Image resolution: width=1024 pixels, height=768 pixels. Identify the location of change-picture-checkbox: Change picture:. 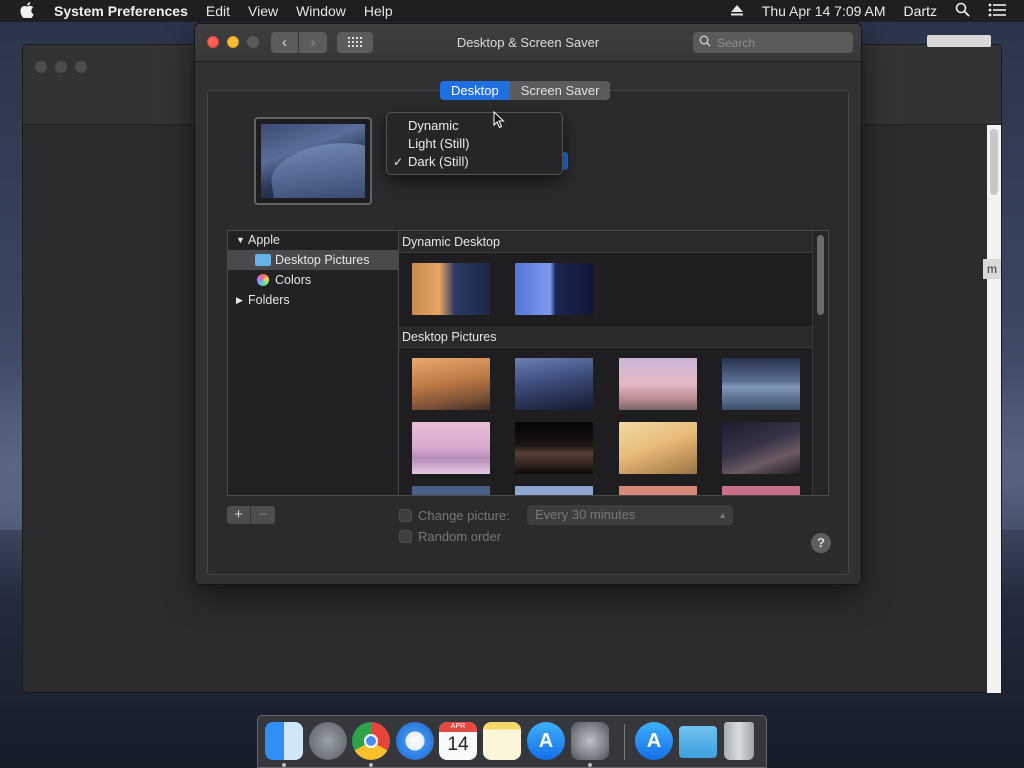
(454, 515).